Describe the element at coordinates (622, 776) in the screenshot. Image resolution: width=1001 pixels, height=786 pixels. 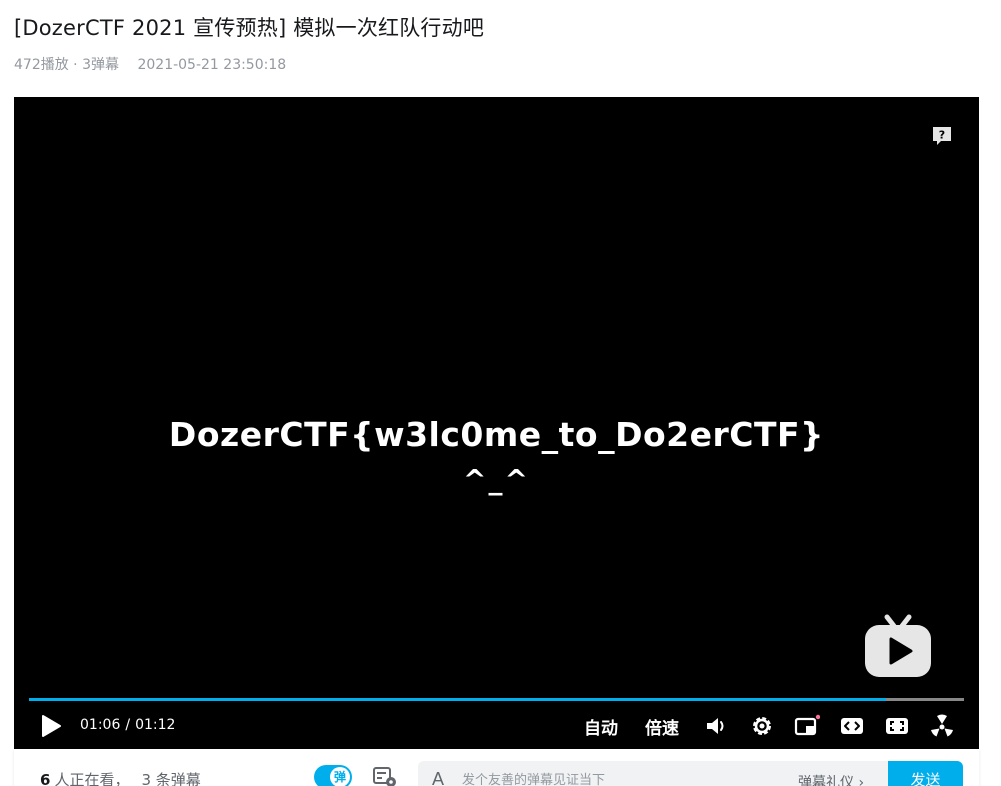
I see `danmaku-input` at that location.